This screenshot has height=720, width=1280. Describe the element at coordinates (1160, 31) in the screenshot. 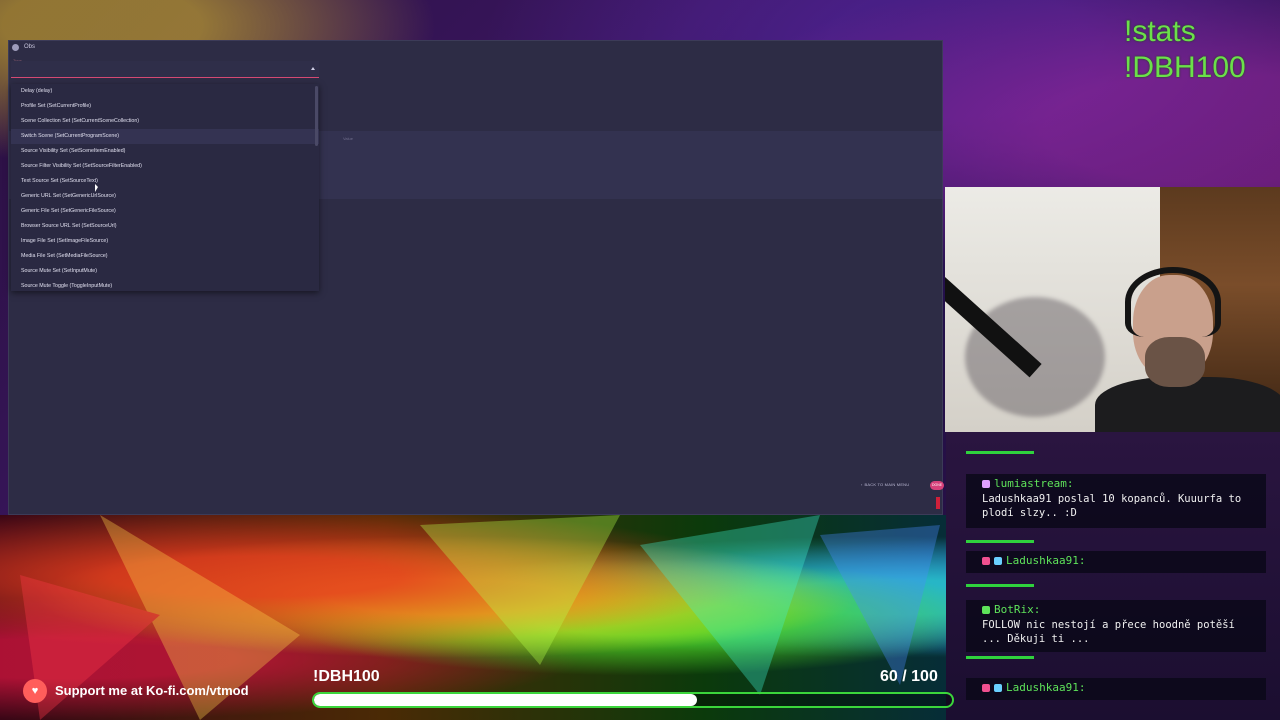

I see `command-stats: !stats` at that location.